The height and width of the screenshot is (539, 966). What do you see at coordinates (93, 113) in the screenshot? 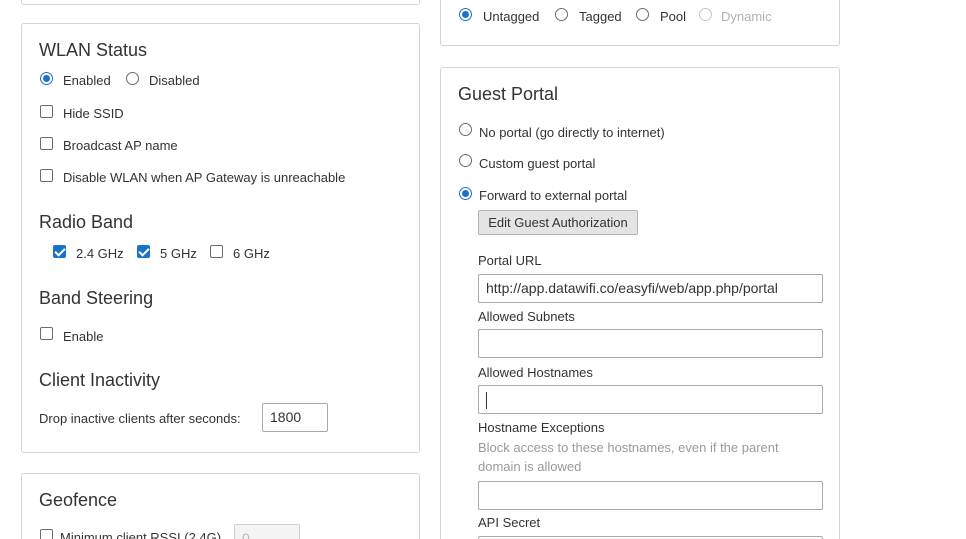
I see `hide-ssid-label: Hide SSID` at bounding box center [93, 113].